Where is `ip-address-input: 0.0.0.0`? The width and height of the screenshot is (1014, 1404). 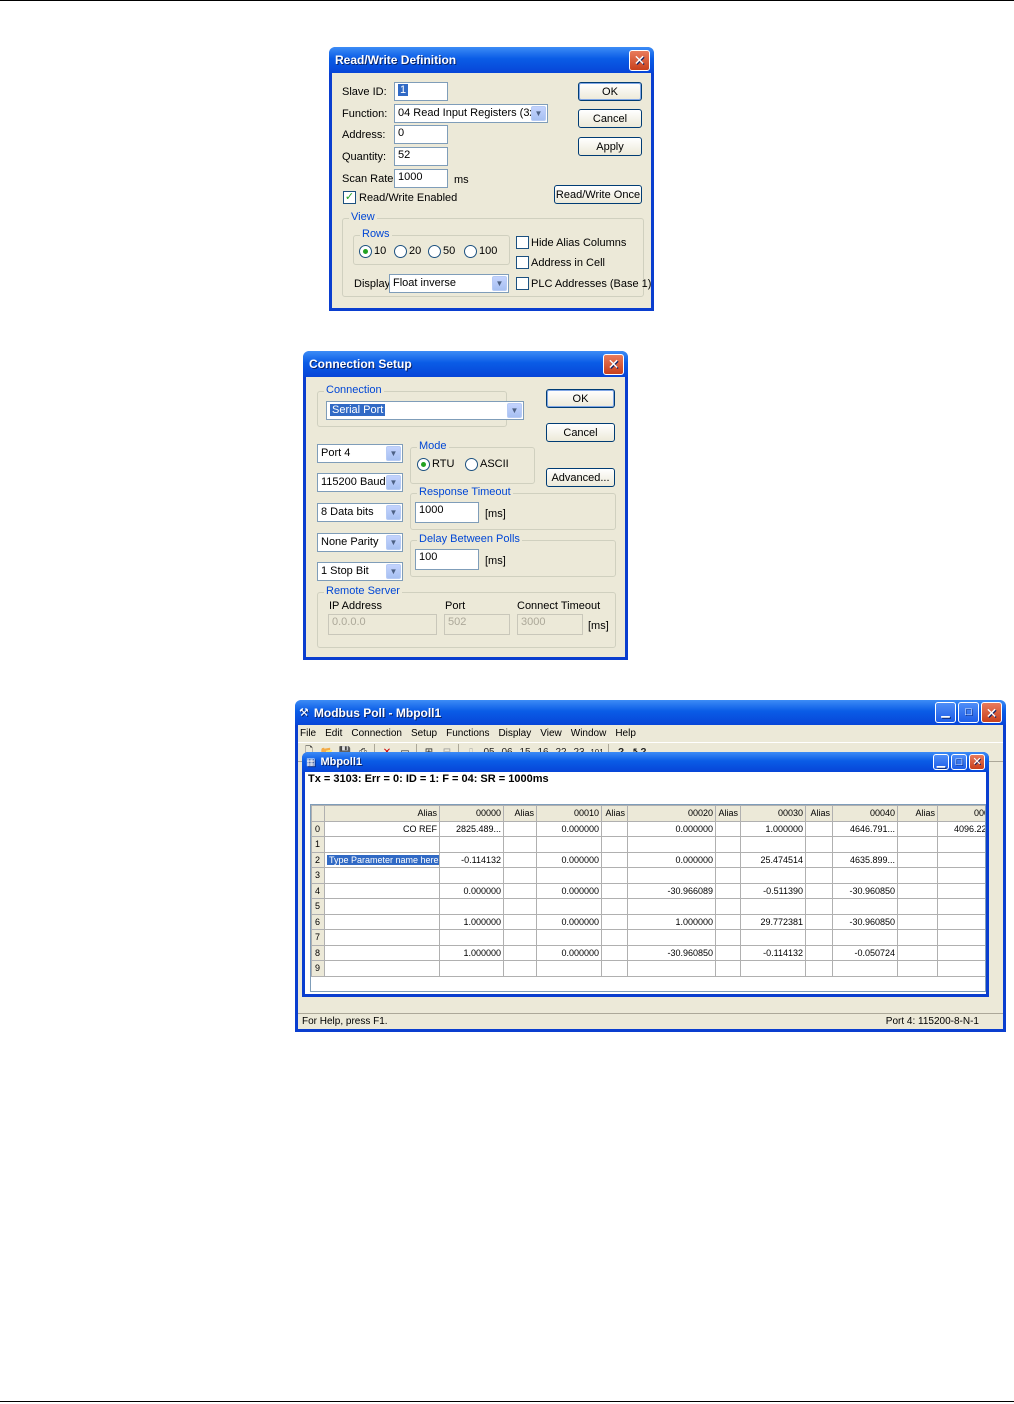
ip-address-input: 0.0.0.0 is located at coordinates (382, 624).